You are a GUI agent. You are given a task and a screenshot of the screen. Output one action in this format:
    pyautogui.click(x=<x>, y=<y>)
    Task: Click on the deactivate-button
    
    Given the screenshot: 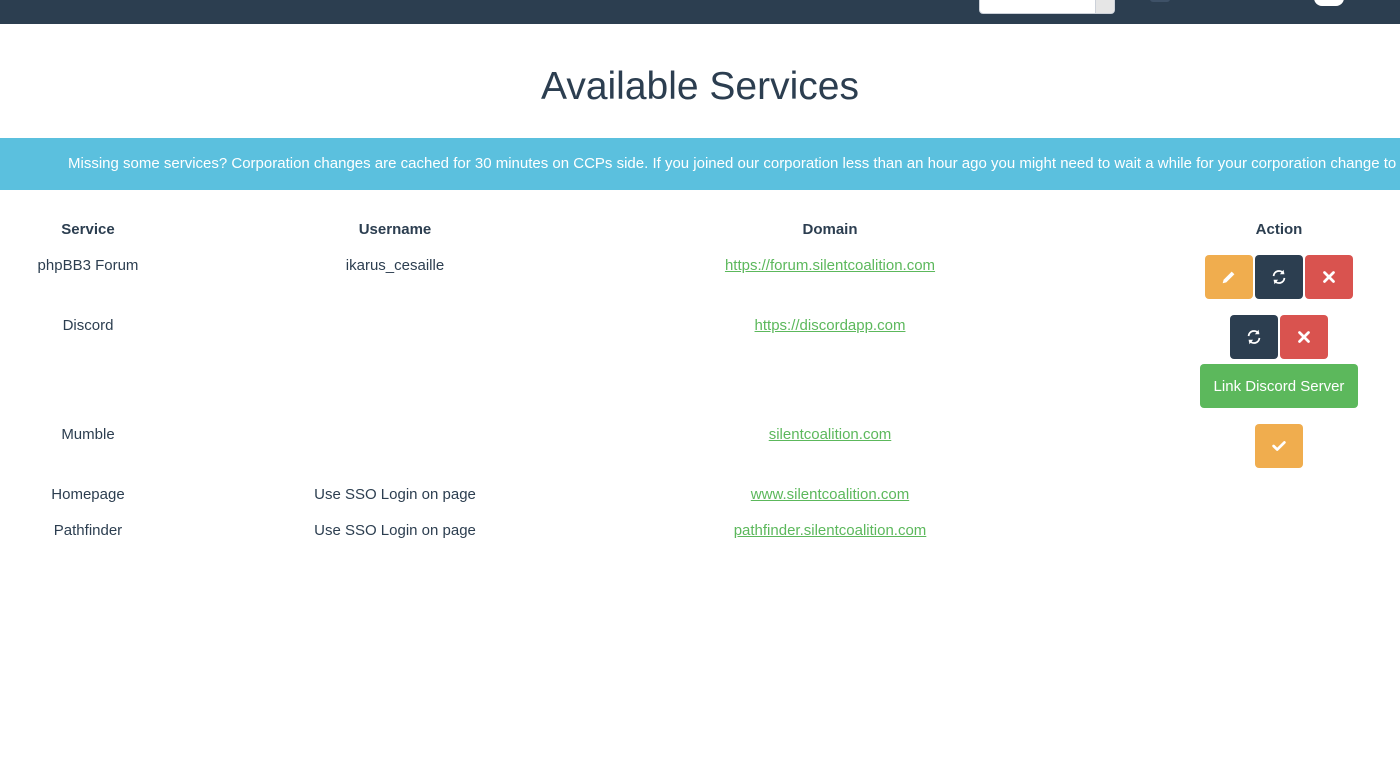 What is the action you would take?
    pyautogui.click(x=1329, y=277)
    